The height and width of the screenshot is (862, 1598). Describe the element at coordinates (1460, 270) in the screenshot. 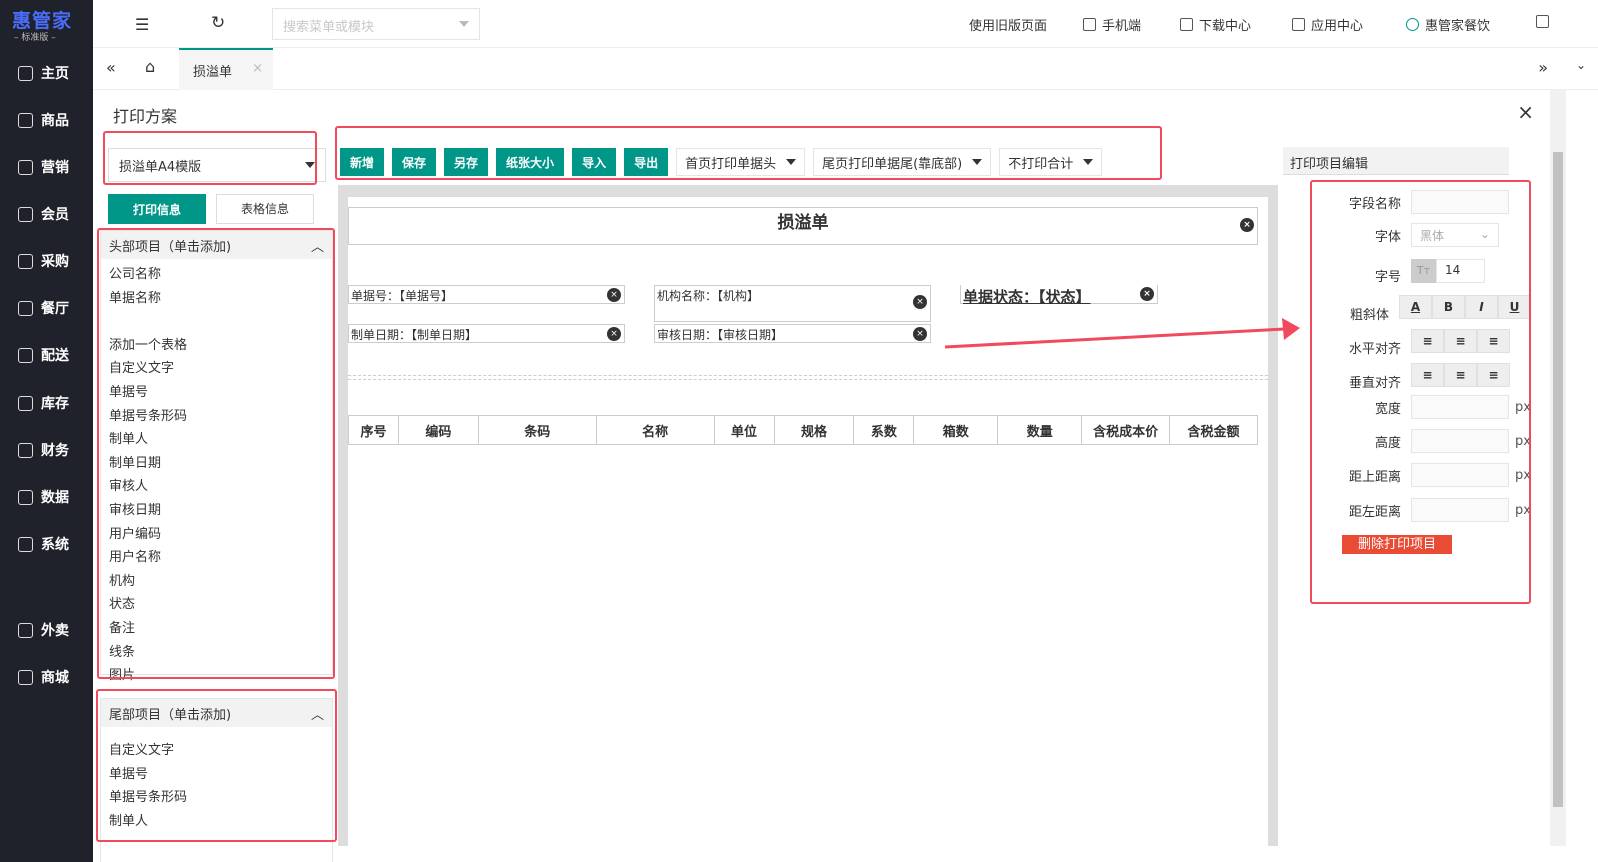

I see `font-size-input: 14` at that location.